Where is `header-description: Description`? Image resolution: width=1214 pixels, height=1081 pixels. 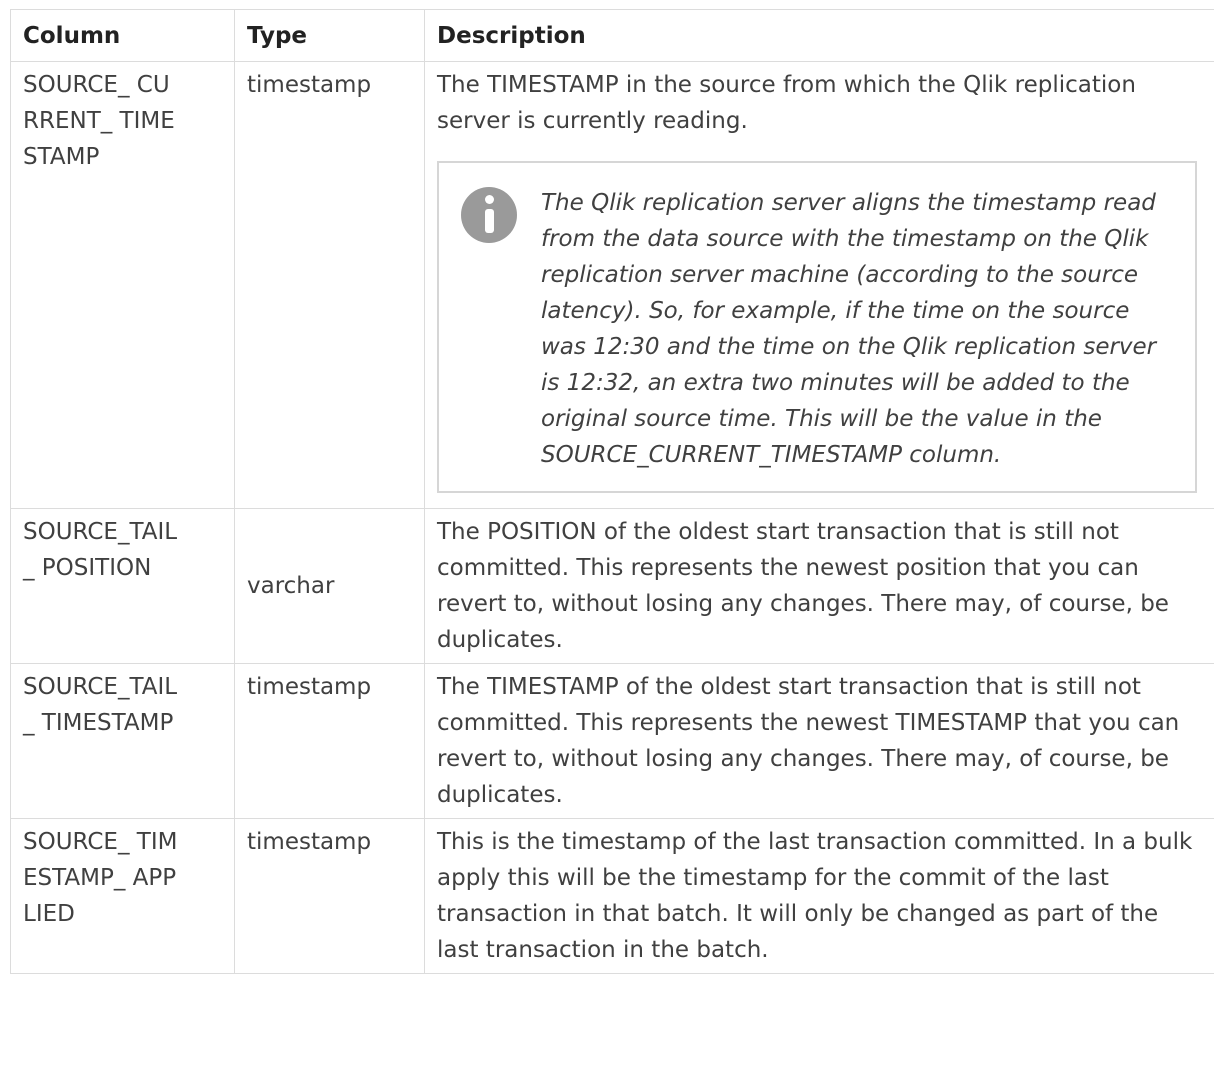 header-description: Description is located at coordinates (819, 35).